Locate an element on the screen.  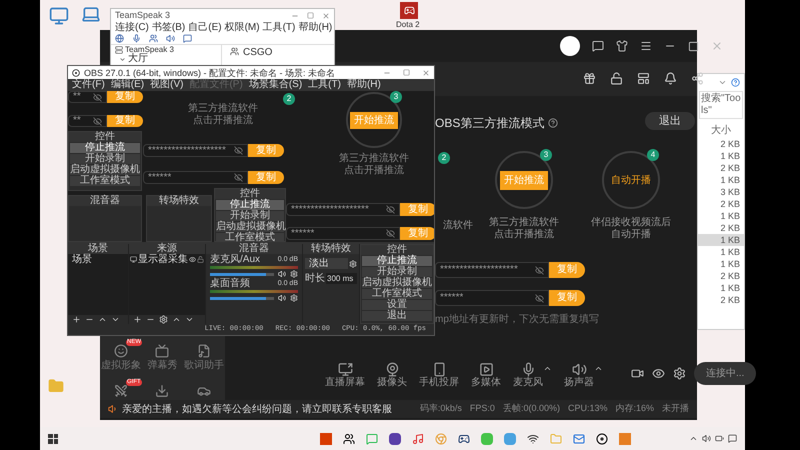
network-app-icon is located at coordinates (533, 438).